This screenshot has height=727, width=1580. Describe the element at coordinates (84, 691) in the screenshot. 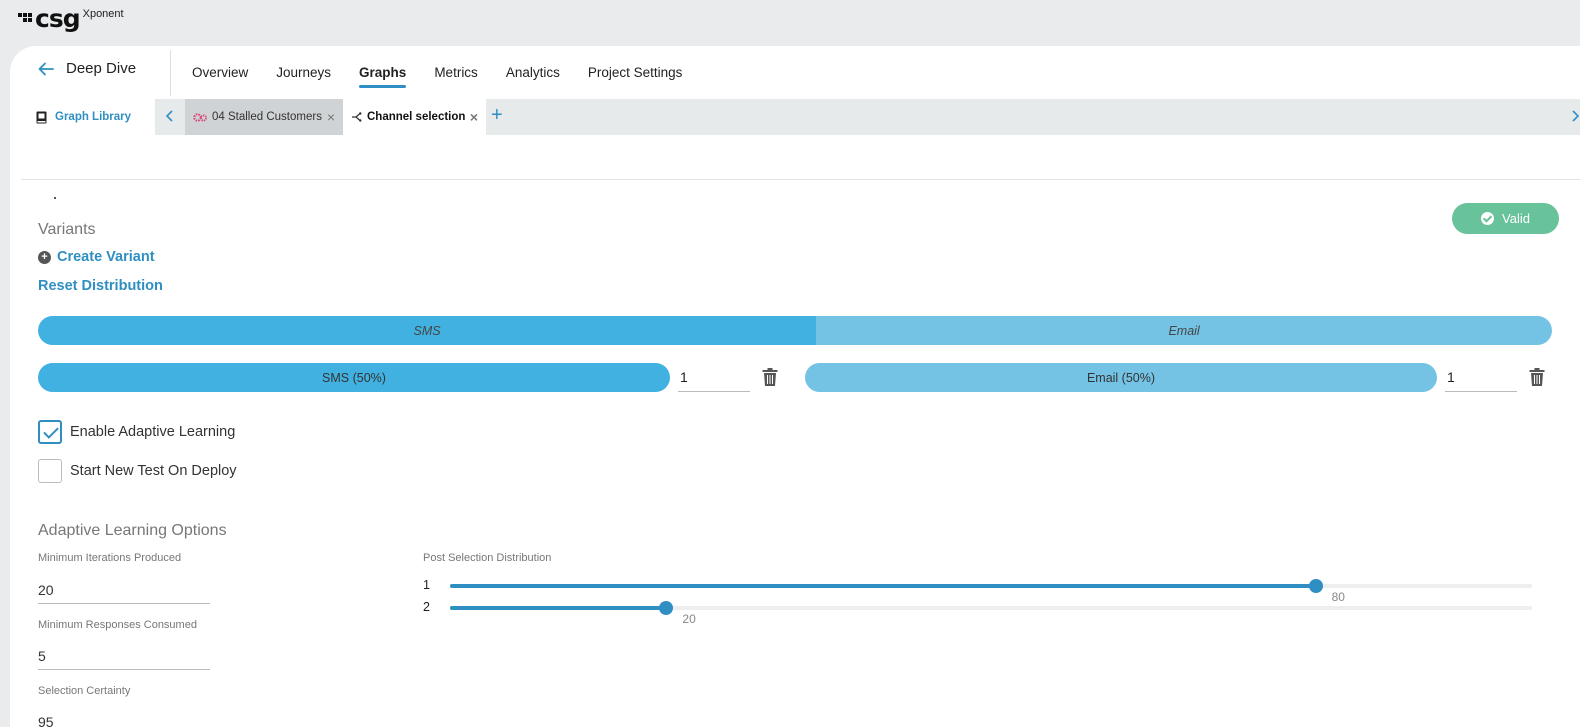

I see `selection-certainty-label: Selection Certainty` at that location.